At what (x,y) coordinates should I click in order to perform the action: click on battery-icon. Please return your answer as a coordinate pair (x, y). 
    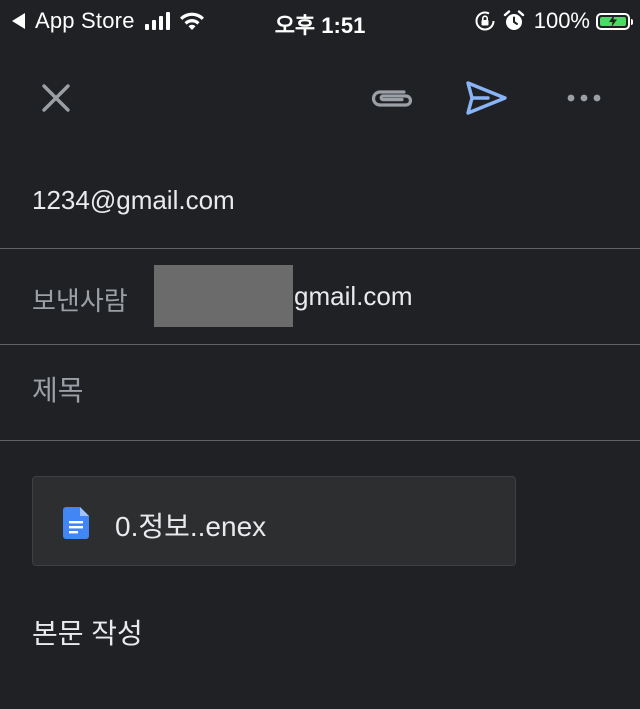
    Looking at the image, I should click on (614, 21).